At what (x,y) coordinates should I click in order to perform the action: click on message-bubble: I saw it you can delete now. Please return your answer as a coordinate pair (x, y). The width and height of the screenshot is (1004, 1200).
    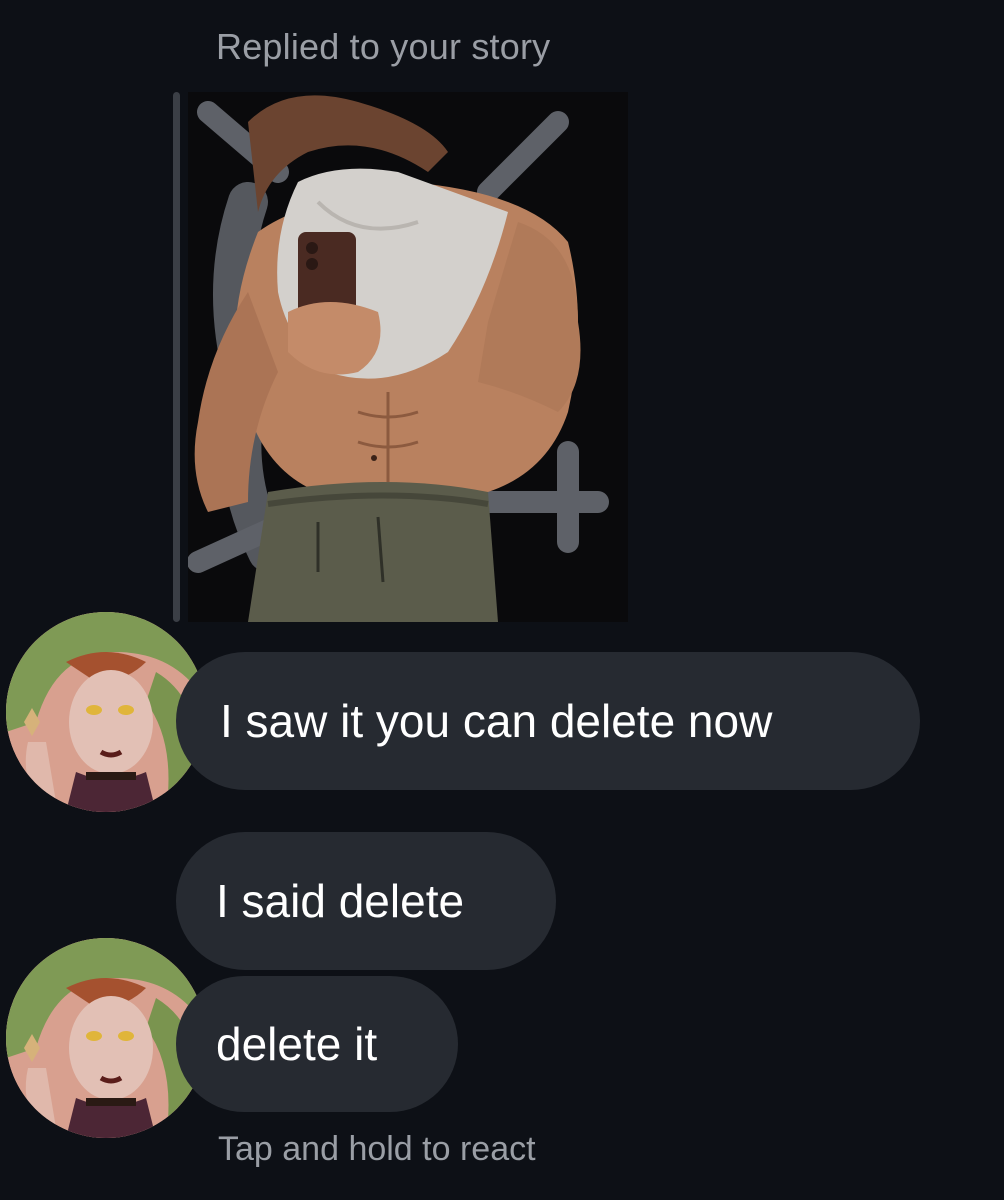
    Looking at the image, I should click on (548, 721).